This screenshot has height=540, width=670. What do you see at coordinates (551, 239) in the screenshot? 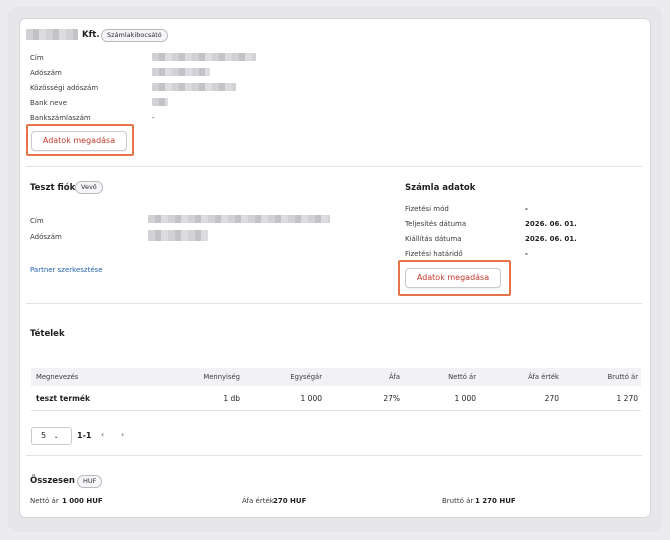
I see `issue-date-value: 2026. 06. 01.` at bounding box center [551, 239].